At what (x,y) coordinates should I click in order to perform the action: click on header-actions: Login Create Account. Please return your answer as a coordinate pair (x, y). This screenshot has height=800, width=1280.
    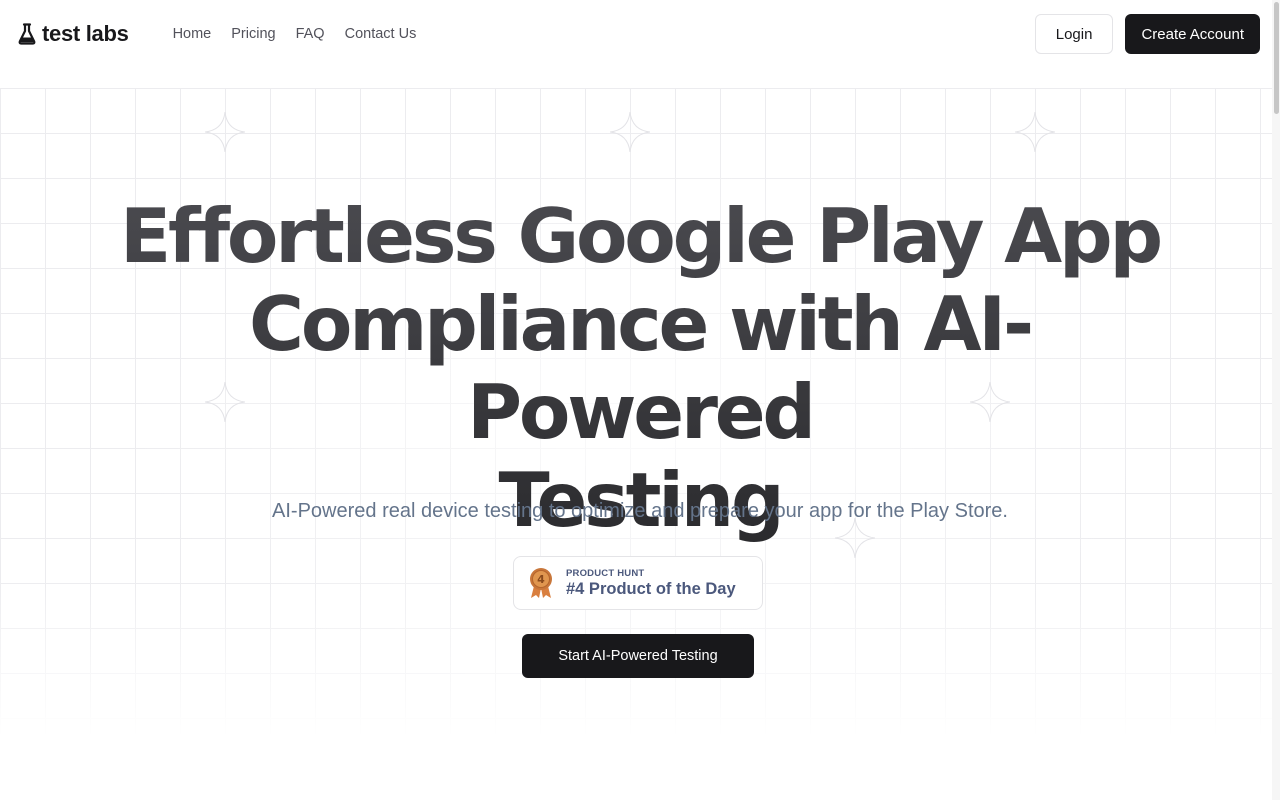
    Looking at the image, I should click on (1147, 34).